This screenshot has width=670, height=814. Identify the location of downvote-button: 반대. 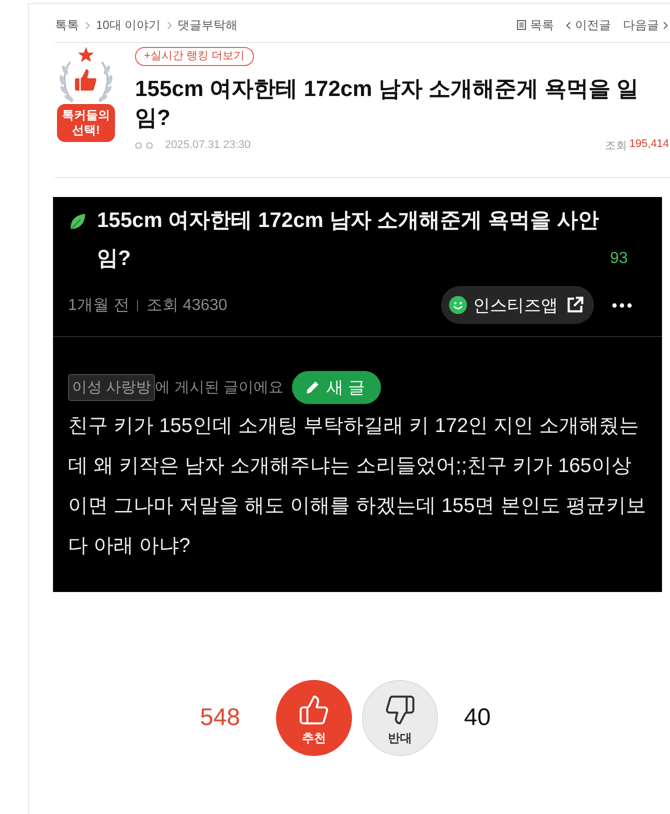
(400, 718).